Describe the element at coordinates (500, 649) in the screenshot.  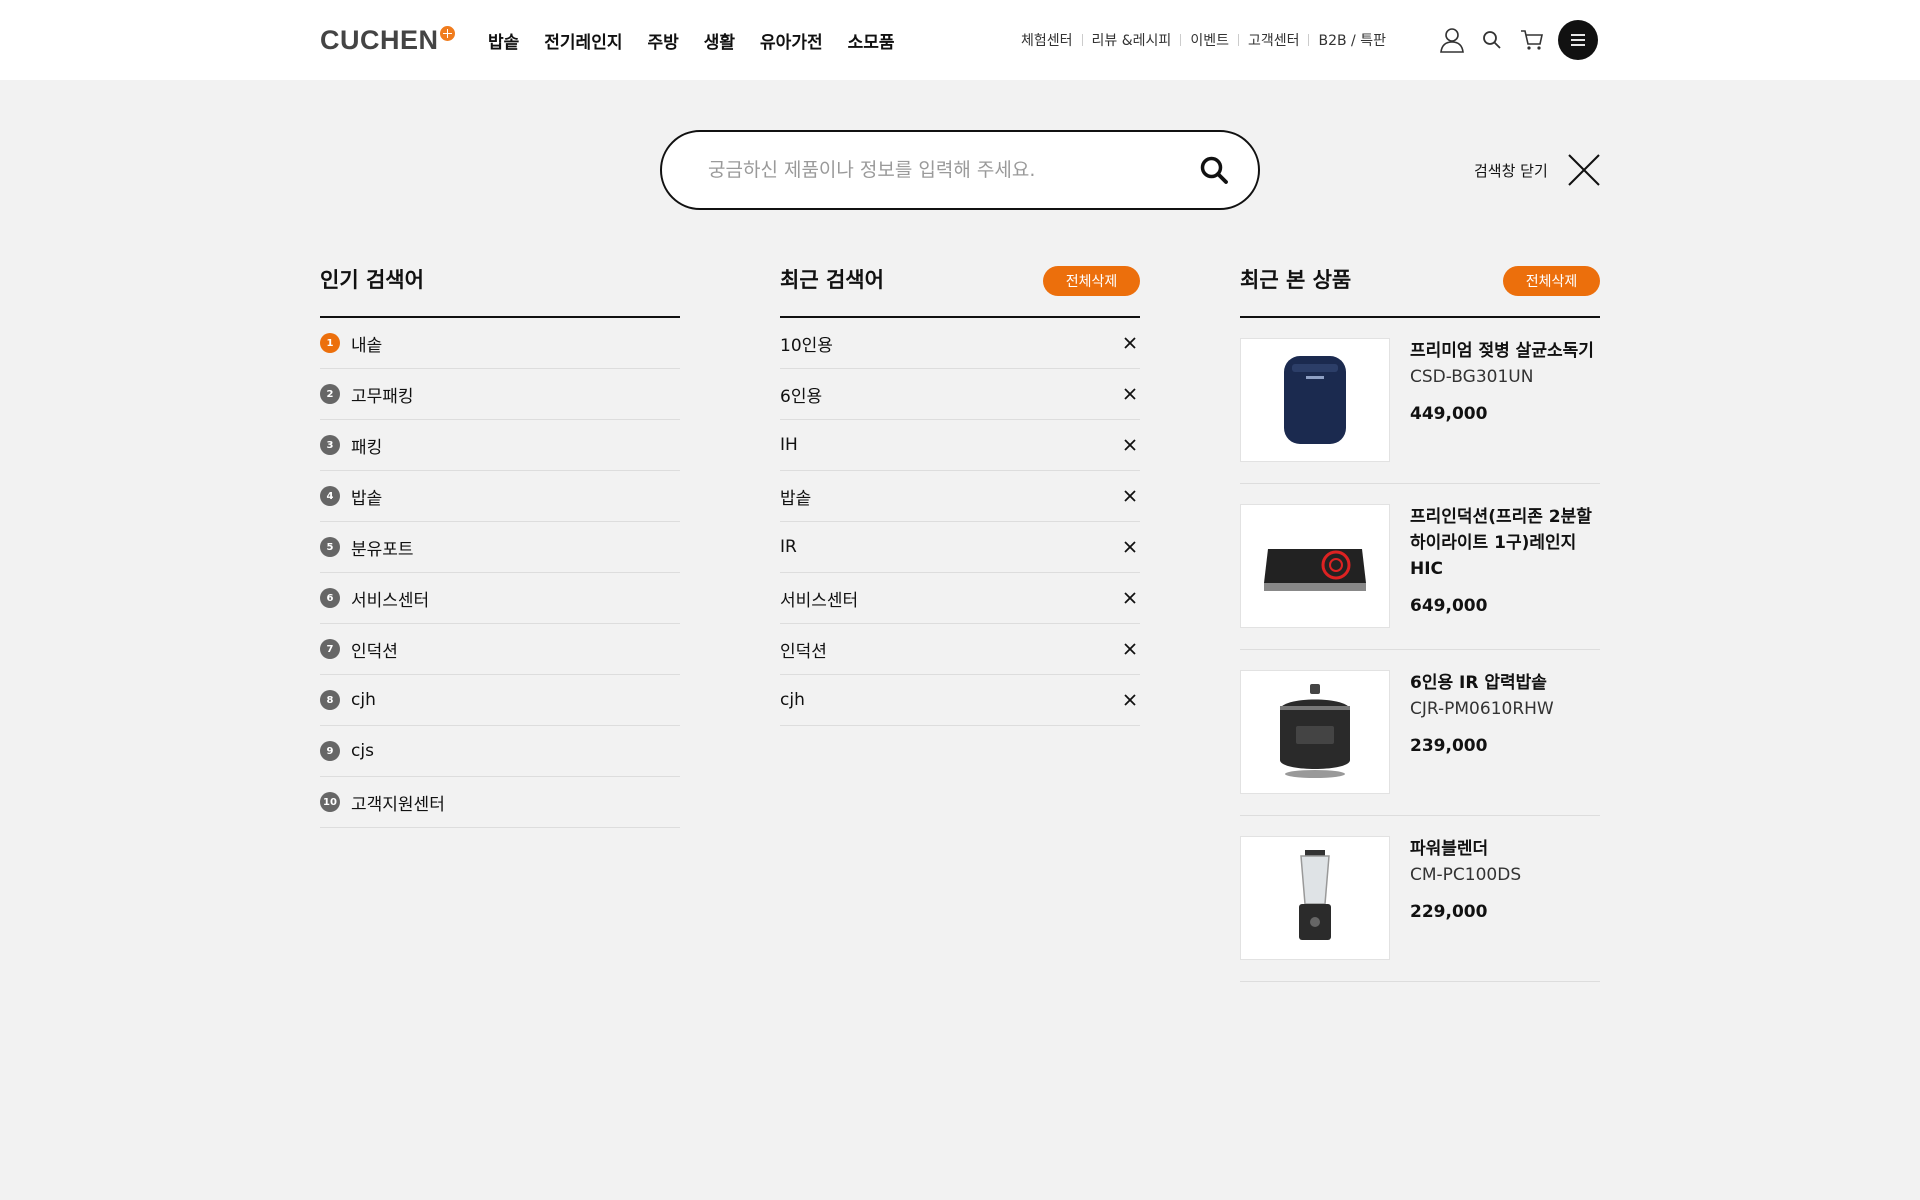
I see `popular-item: 7 인덕션` at that location.